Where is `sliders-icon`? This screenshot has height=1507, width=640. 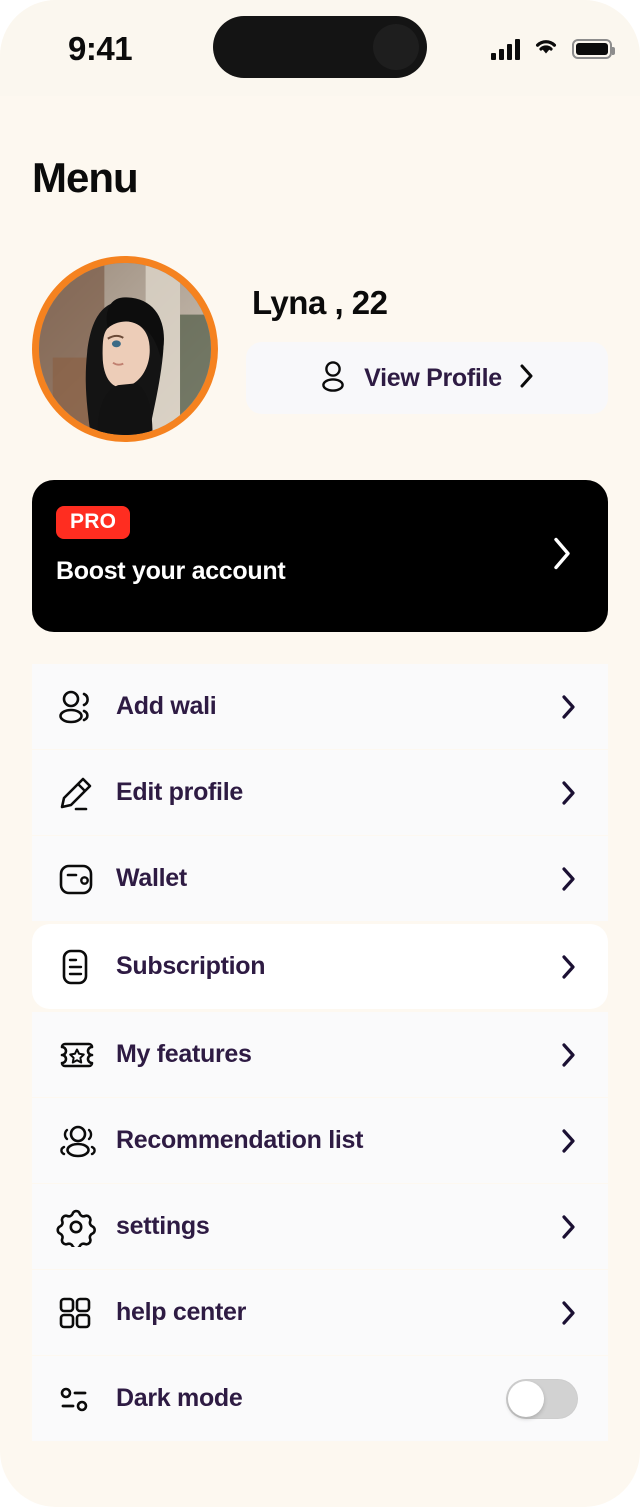
sliders-icon is located at coordinates (79, 1399).